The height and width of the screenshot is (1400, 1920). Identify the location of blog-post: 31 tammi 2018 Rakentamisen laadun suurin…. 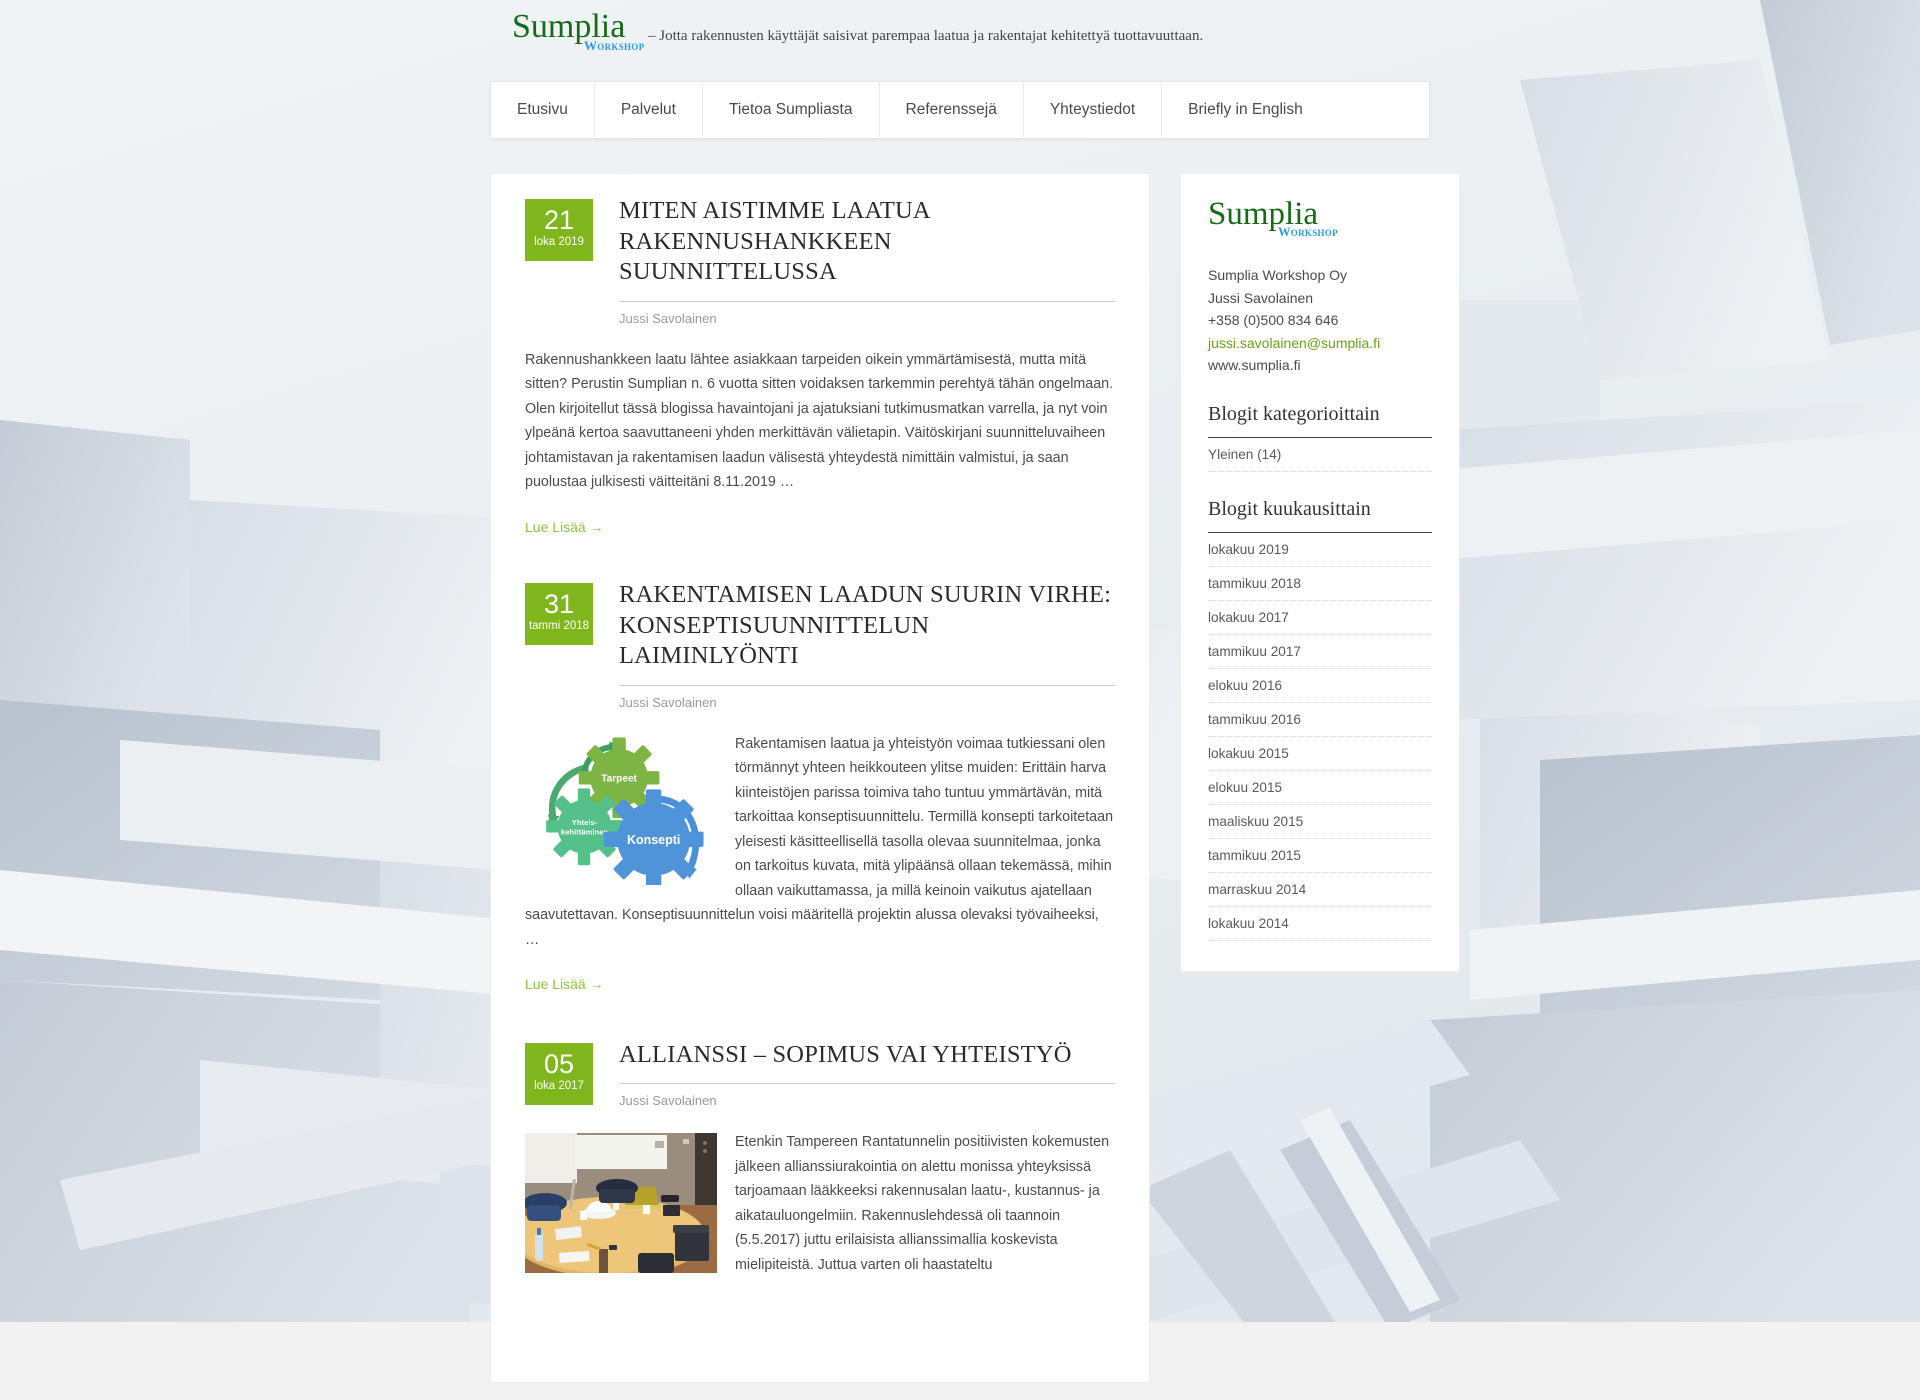
(820, 769).